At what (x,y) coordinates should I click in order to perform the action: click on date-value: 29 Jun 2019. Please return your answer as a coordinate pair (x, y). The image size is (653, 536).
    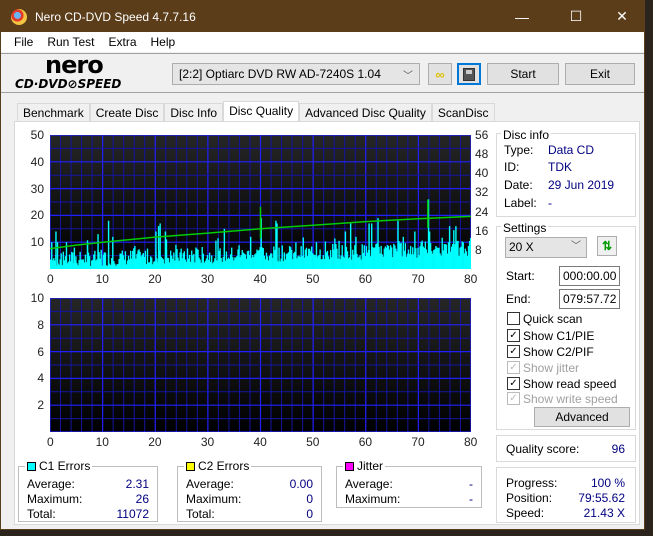
    Looking at the image, I should click on (581, 185).